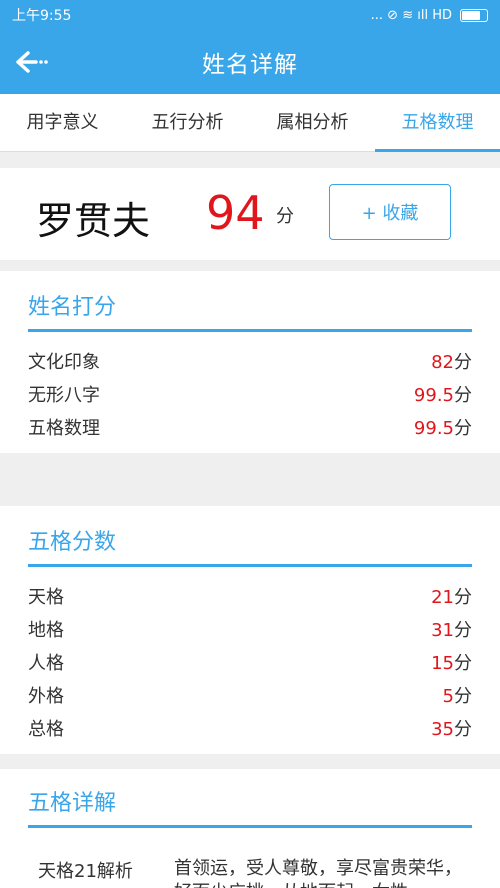 The height and width of the screenshot is (888, 500). What do you see at coordinates (46, 729) in the screenshot?
I see `grid-row-label: 总格` at bounding box center [46, 729].